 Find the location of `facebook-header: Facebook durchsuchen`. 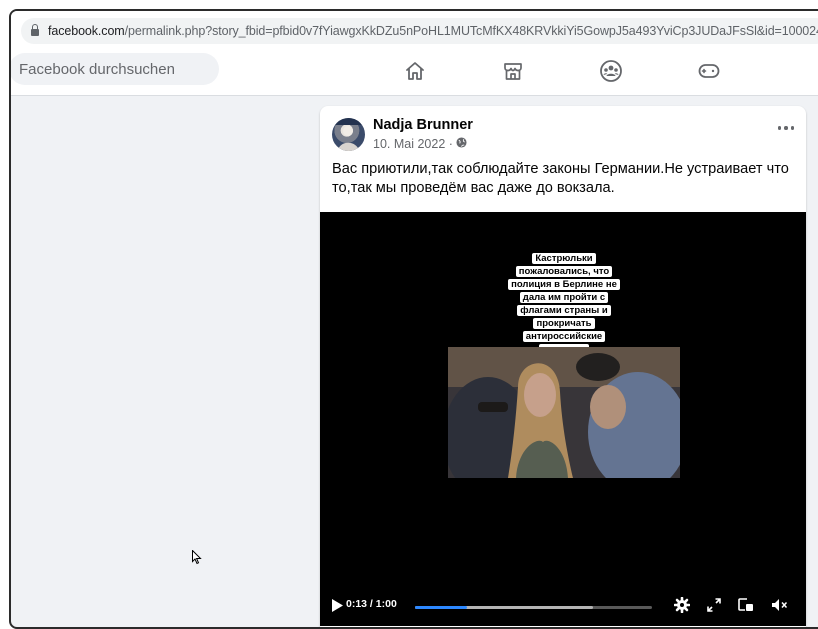

facebook-header: Facebook durchsuchen is located at coordinates (414, 71).